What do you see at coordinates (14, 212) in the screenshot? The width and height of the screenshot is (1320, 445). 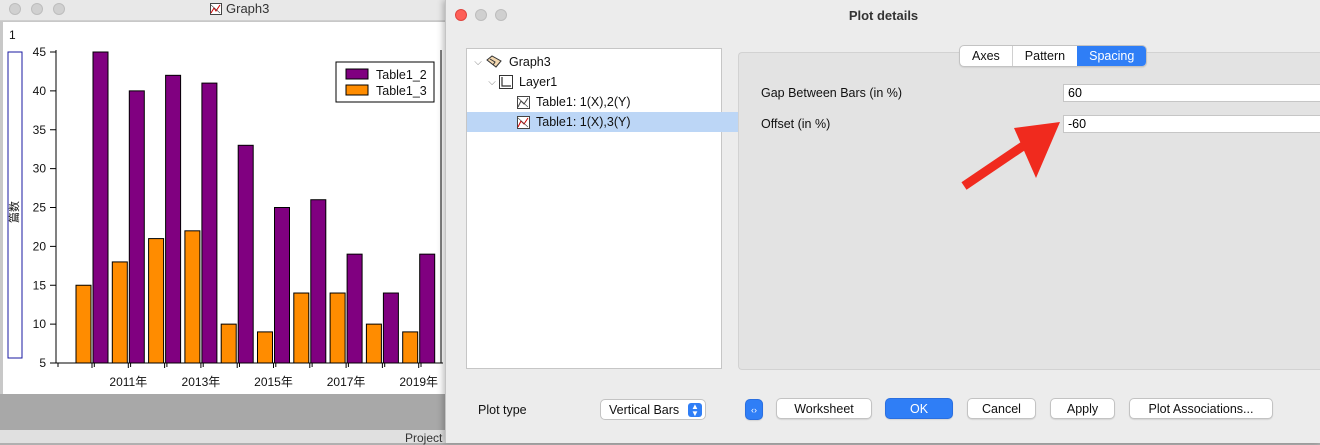 I see `y-axis-title: 篇数` at bounding box center [14, 212].